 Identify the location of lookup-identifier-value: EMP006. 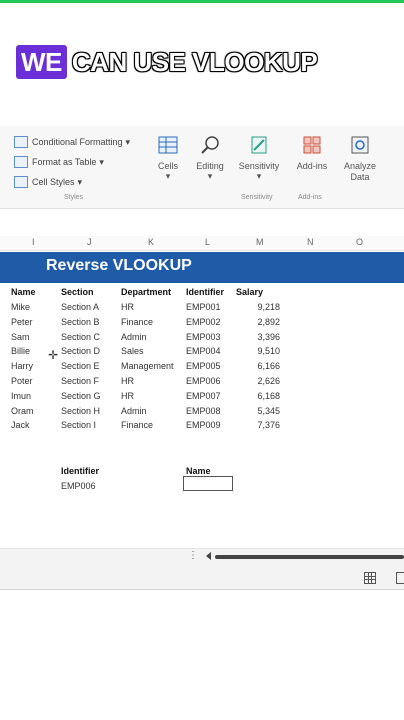
(78, 486).